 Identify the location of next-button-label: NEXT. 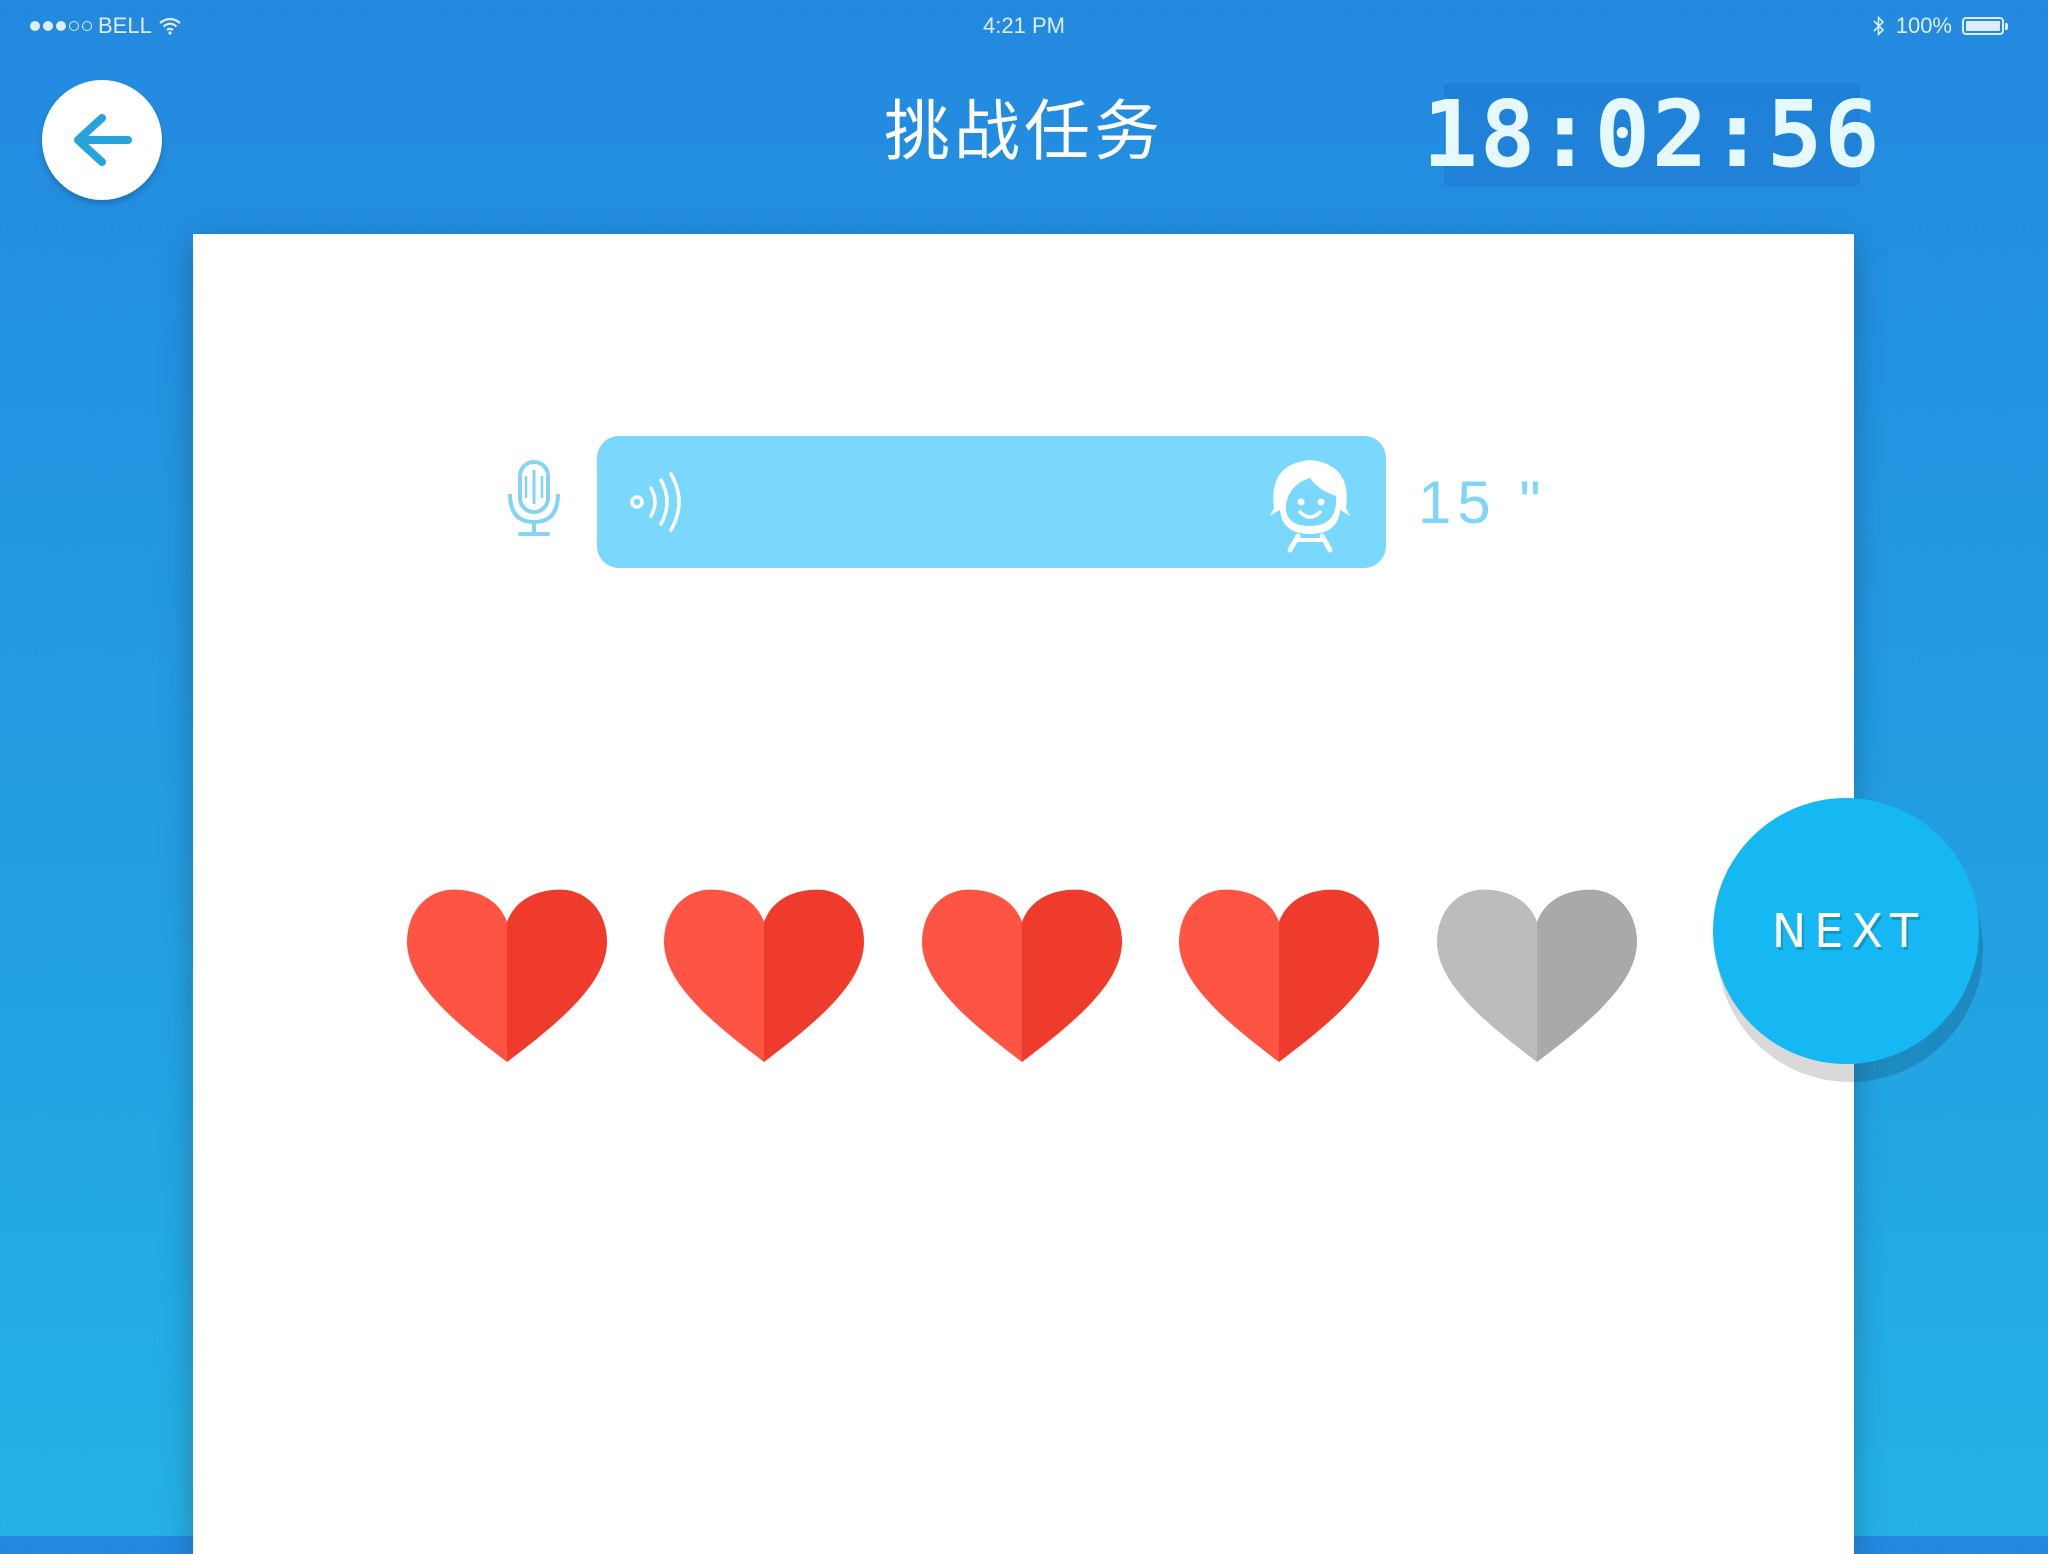
(1849, 931).